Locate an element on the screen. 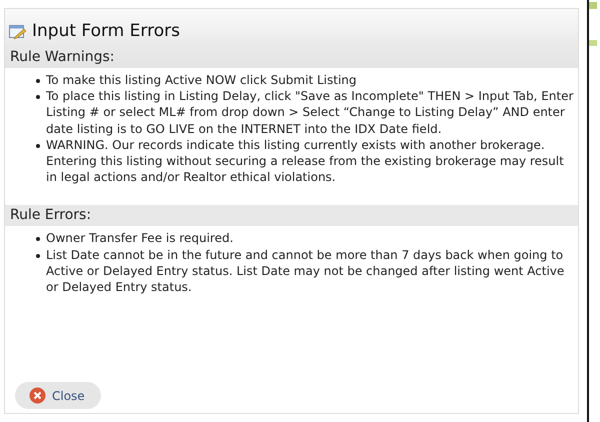 This screenshot has width=600, height=422. close-icon is located at coordinates (37, 395).